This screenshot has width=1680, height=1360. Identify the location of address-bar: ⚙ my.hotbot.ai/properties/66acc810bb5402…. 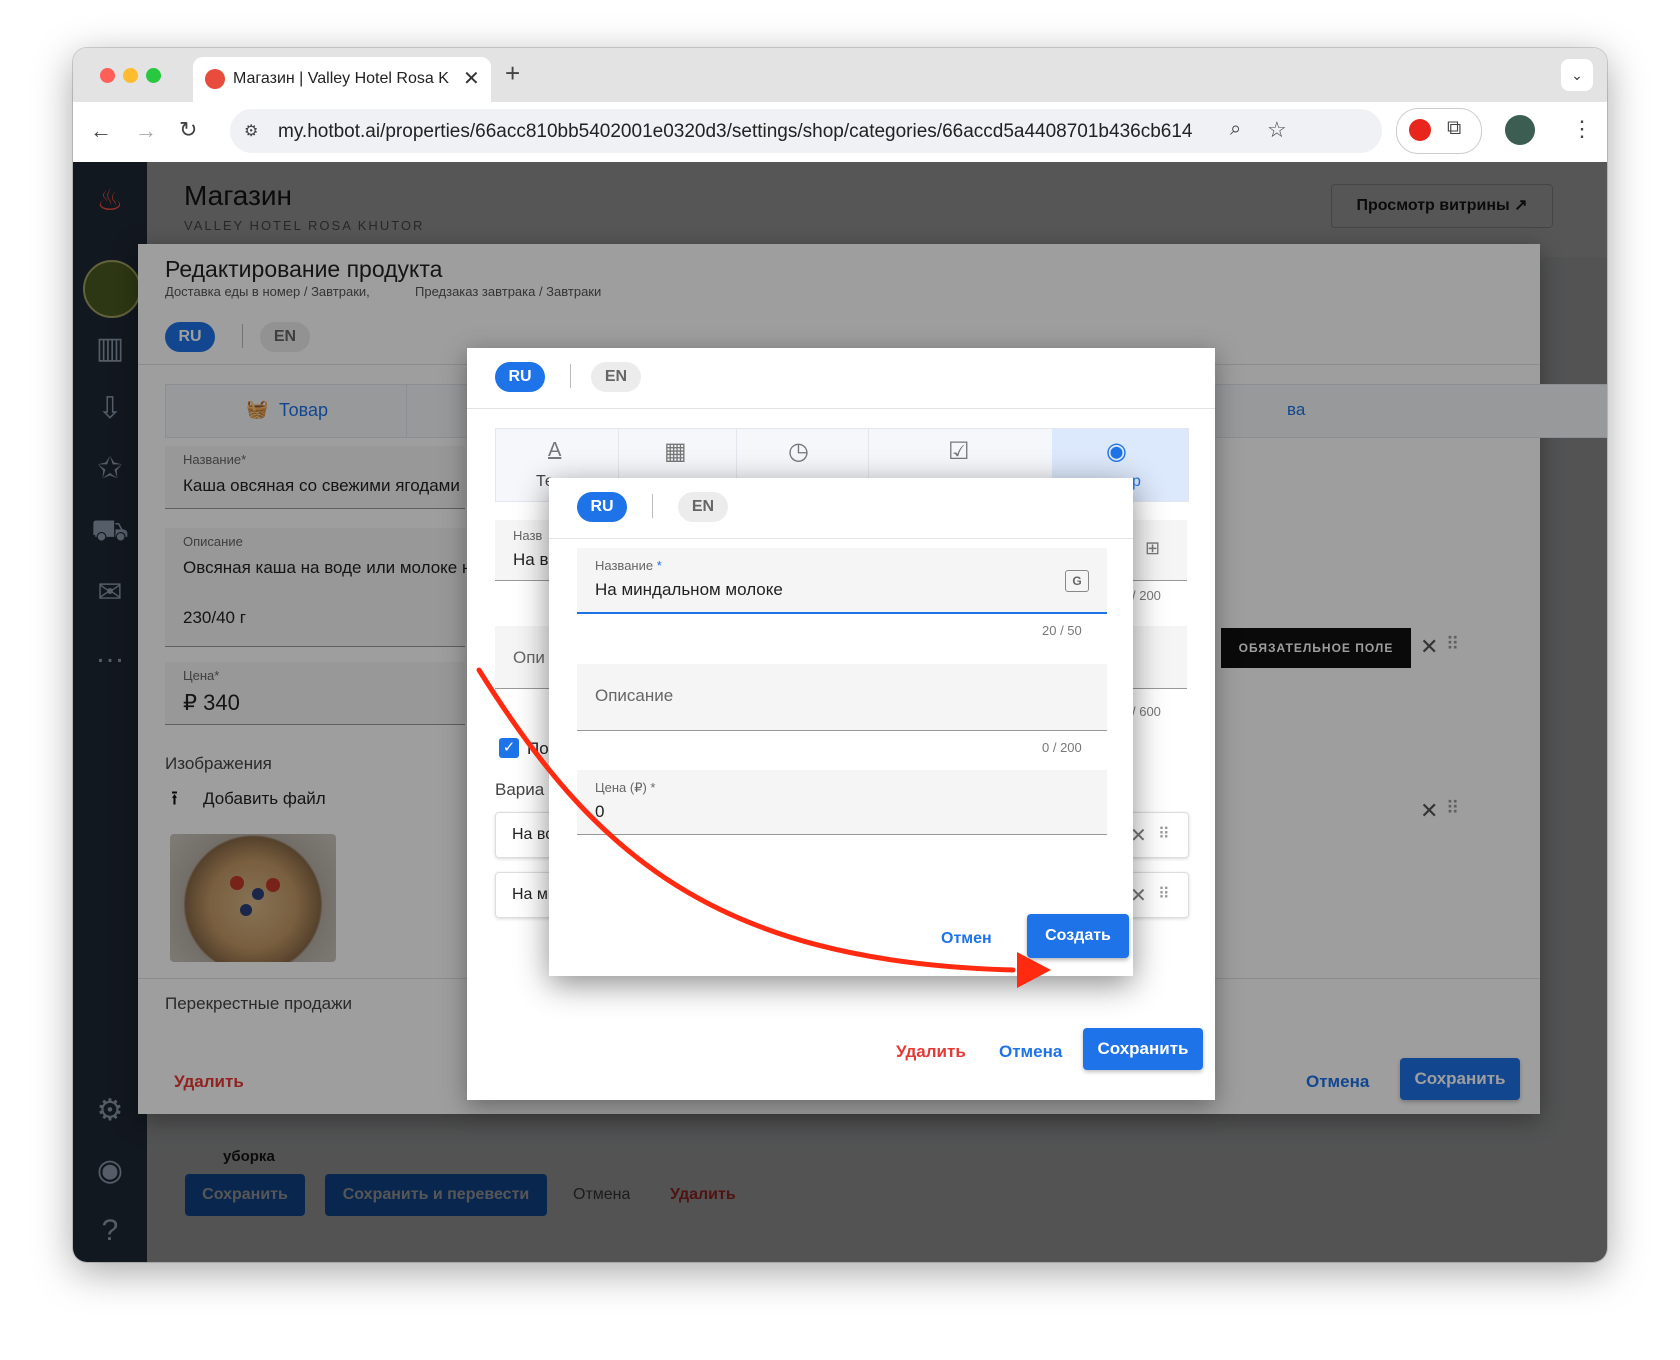
(806, 131).